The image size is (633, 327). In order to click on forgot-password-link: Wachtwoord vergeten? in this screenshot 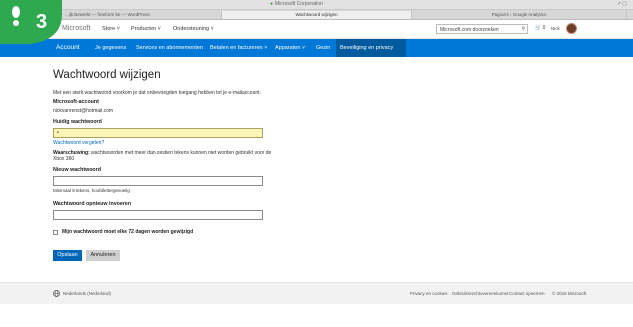, I will do `click(78, 143)`.